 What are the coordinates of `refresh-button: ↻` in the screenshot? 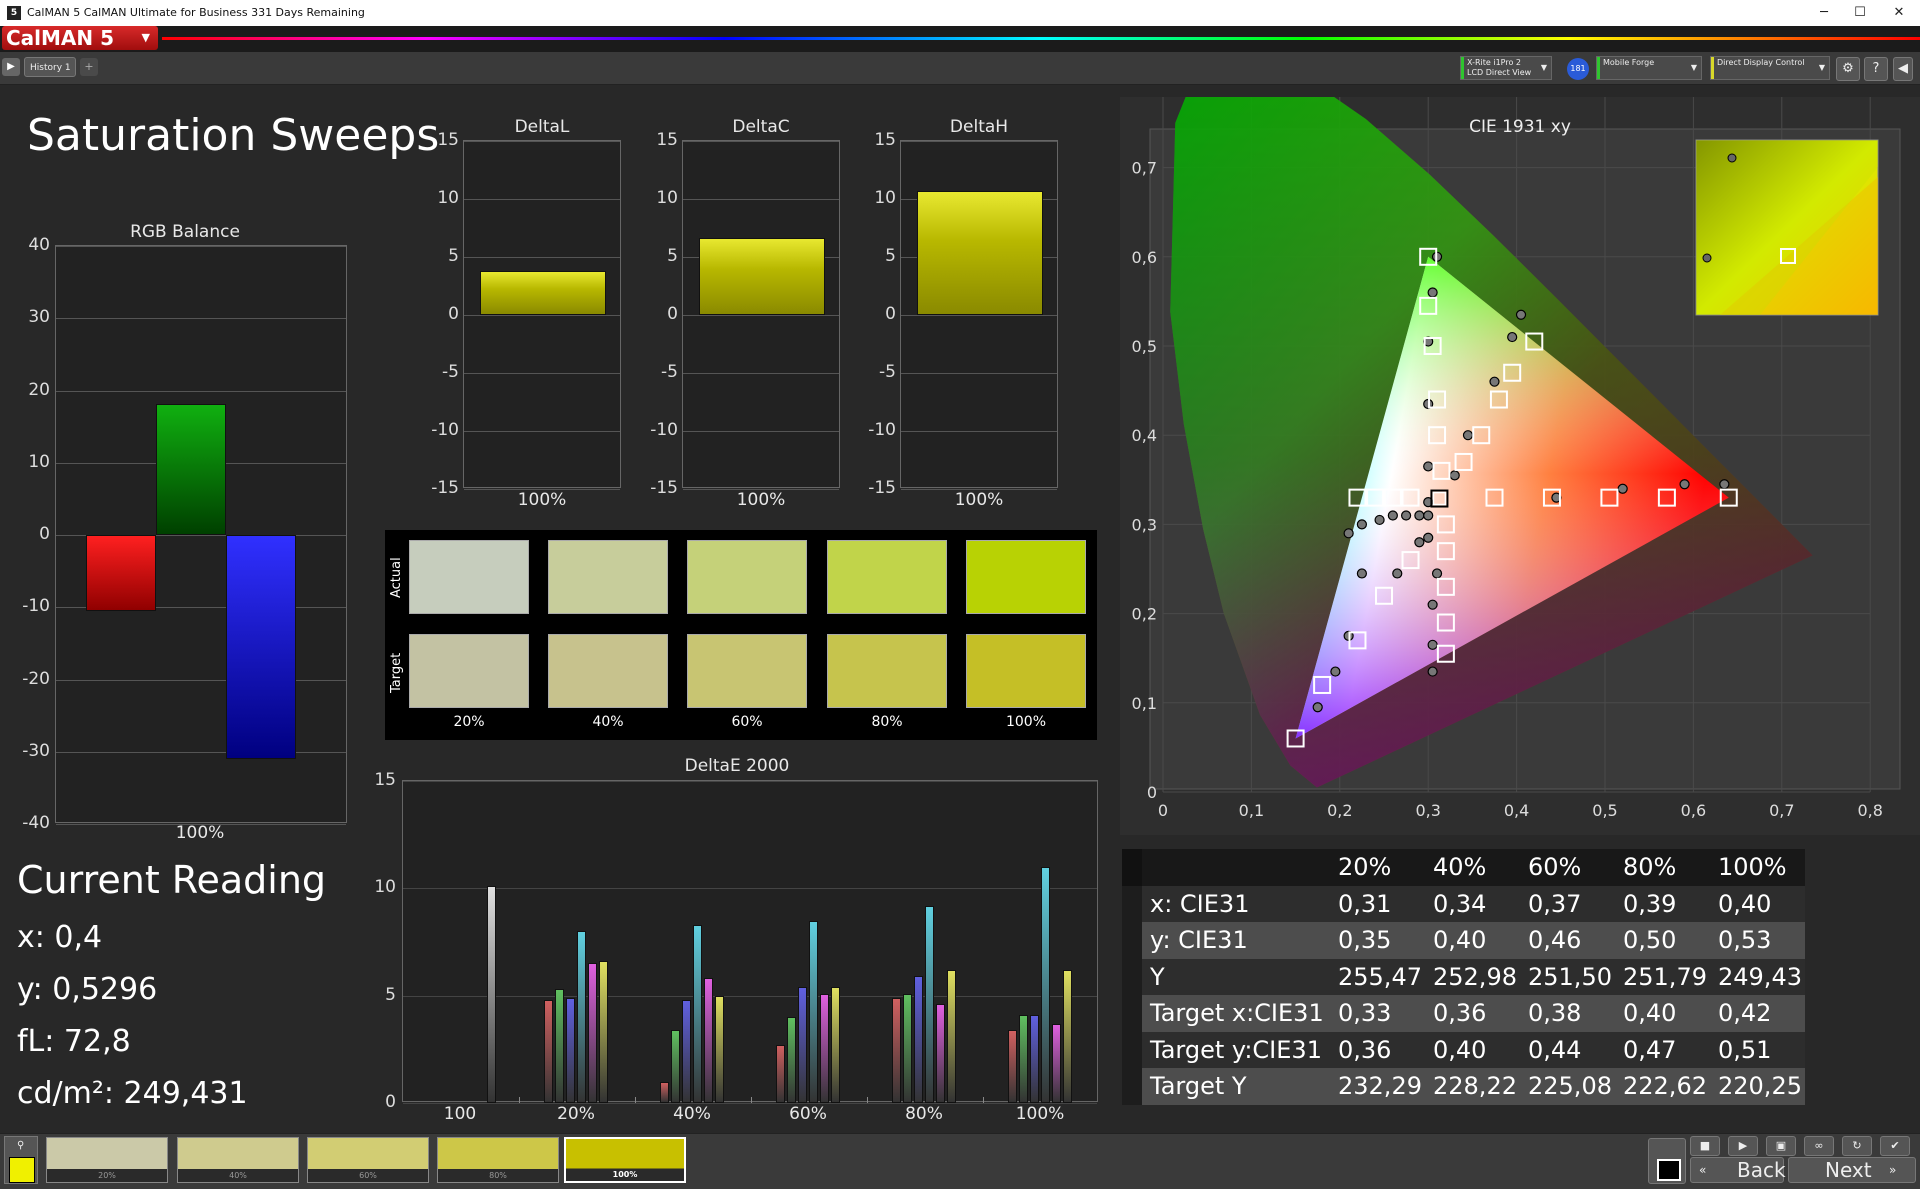 It's located at (1857, 1146).